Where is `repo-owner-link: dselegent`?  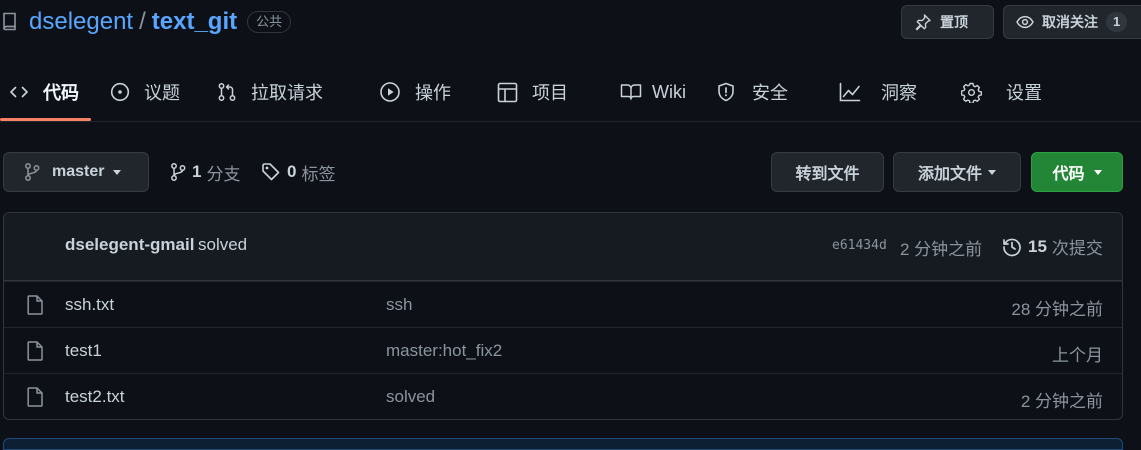
repo-owner-link: dselegent is located at coordinates (81, 22).